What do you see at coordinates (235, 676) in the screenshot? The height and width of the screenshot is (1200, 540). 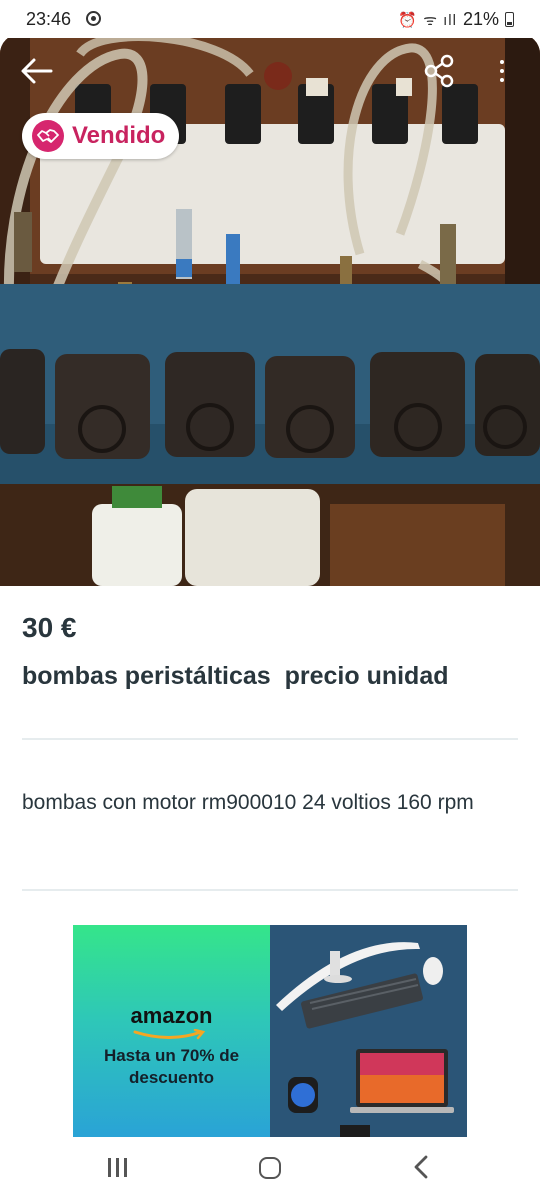 I see `listing-title: bombas peristálticas precio unidad` at bounding box center [235, 676].